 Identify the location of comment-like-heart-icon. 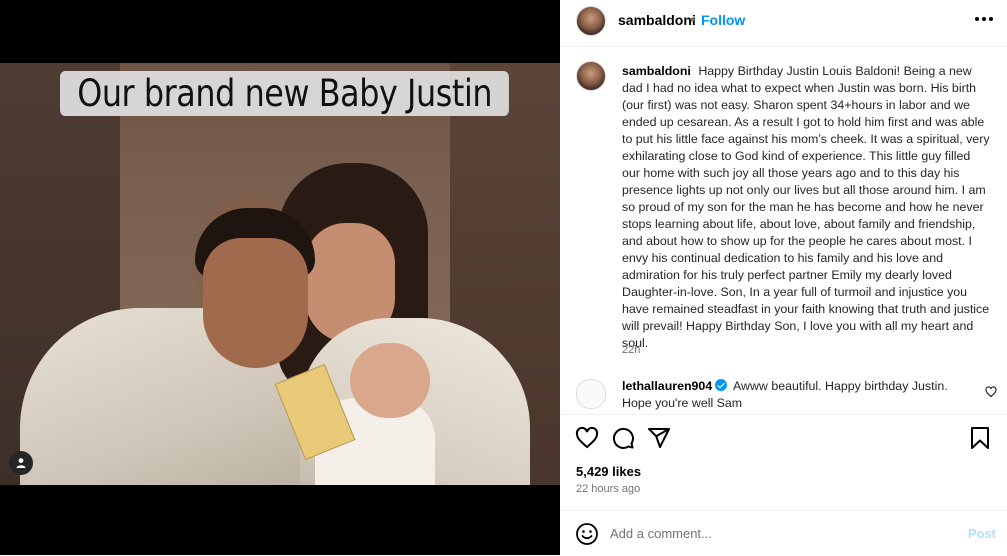
(991, 394).